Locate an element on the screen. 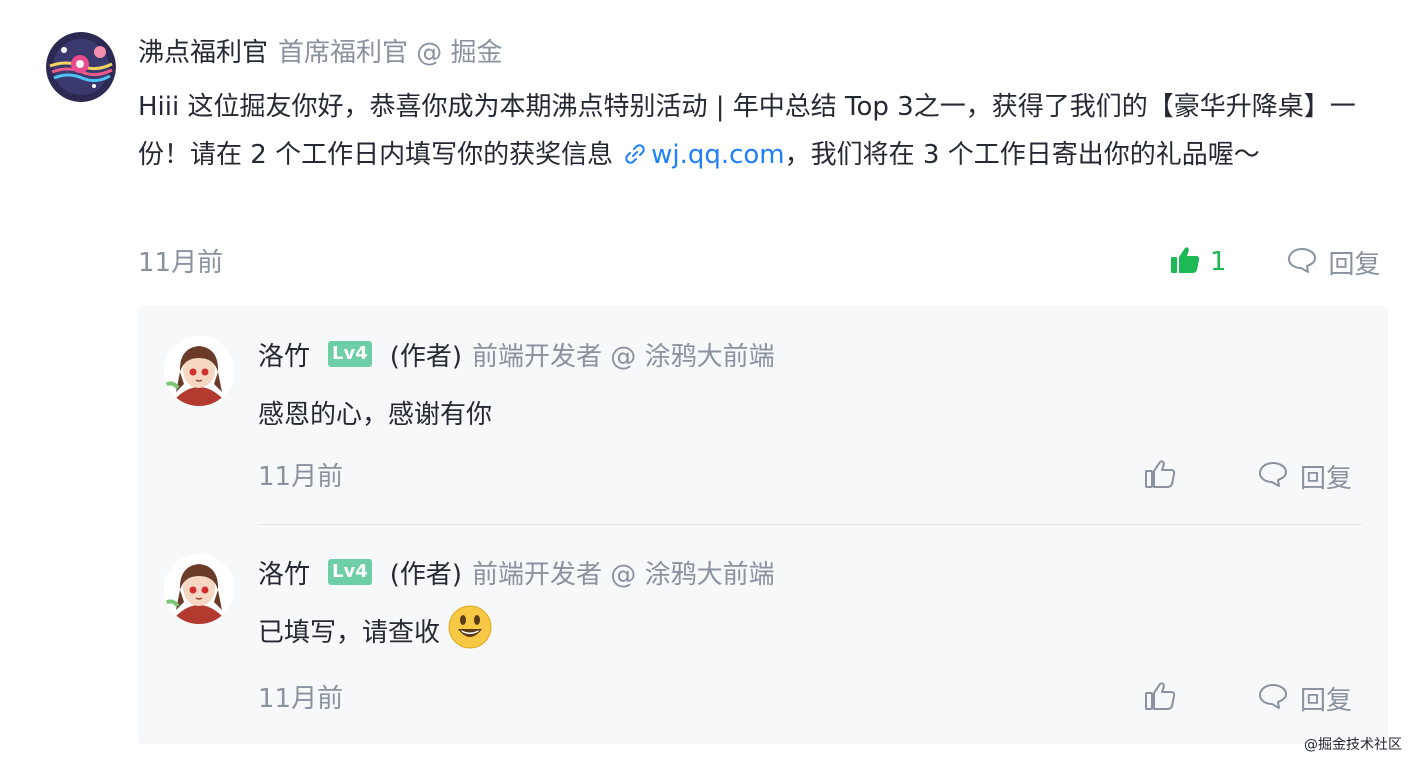  reply-content: 感恩的心，感谢有你 is located at coordinates (375, 412).